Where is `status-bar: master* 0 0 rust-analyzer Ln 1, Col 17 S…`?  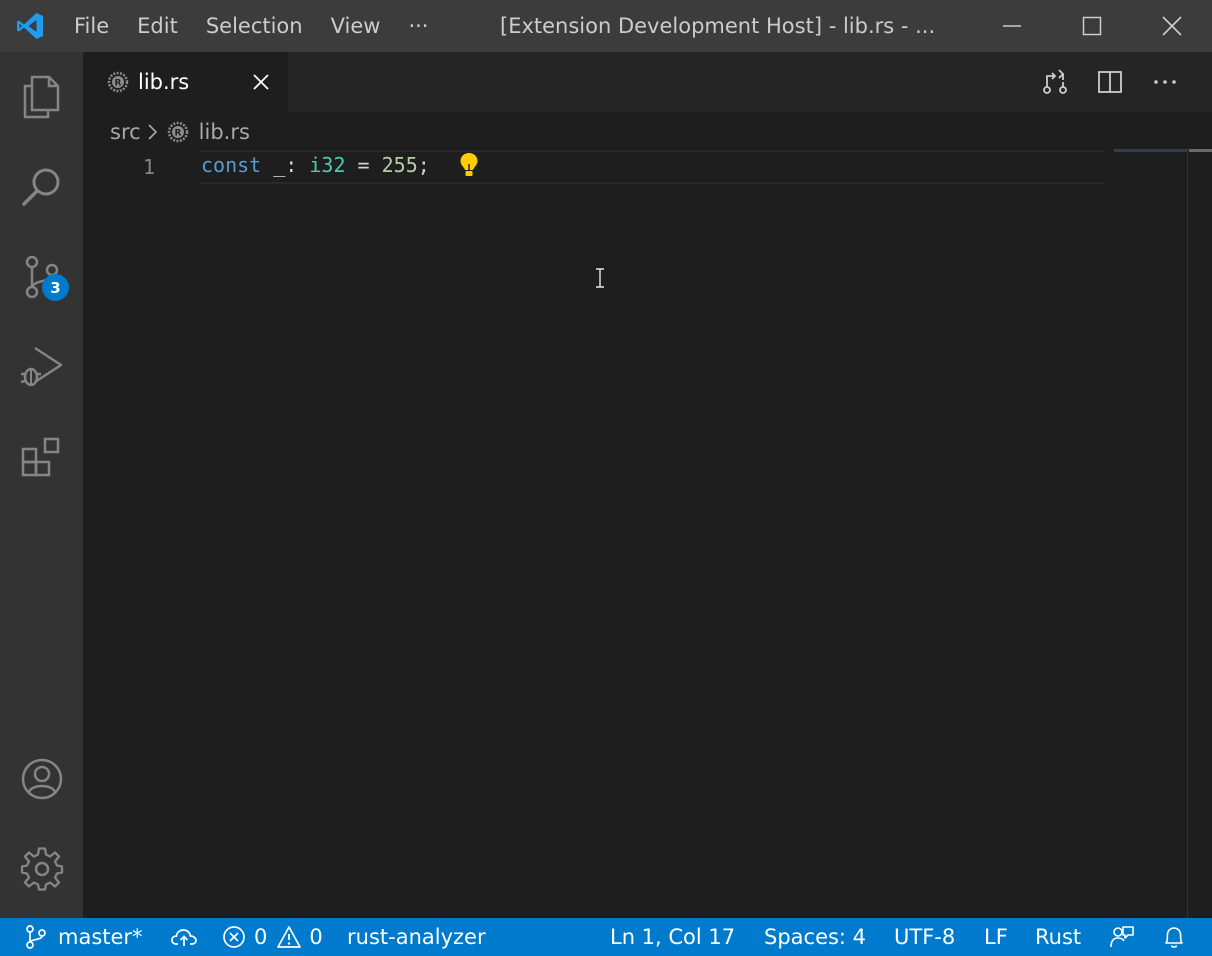
status-bar: master* 0 0 rust-analyzer Ln 1, Col 17 S… is located at coordinates (606, 937).